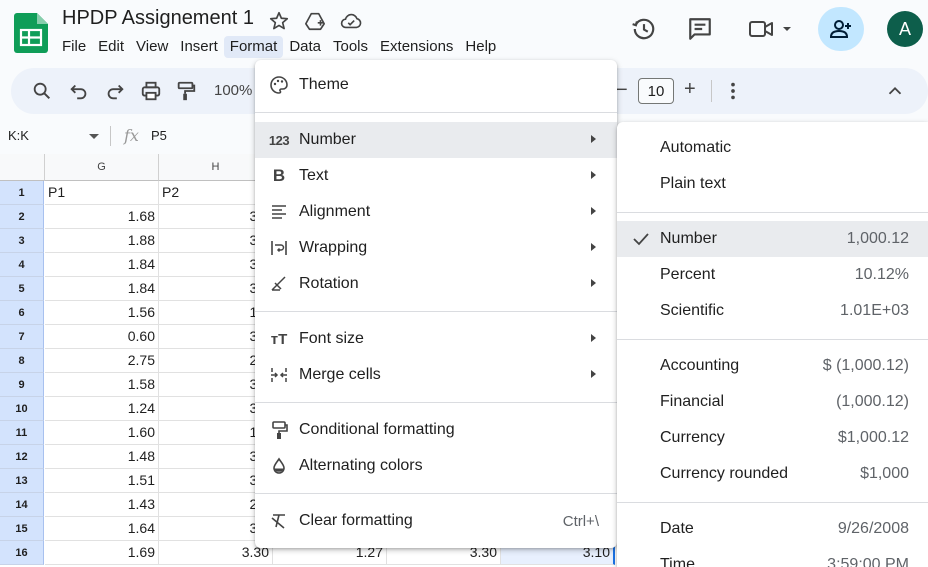 The width and height of the screenshot is (928, 567). What do you see at coordinates (22, 167) in the screenshot?
I see `select-all-corner` at bounding box center [22, 167].